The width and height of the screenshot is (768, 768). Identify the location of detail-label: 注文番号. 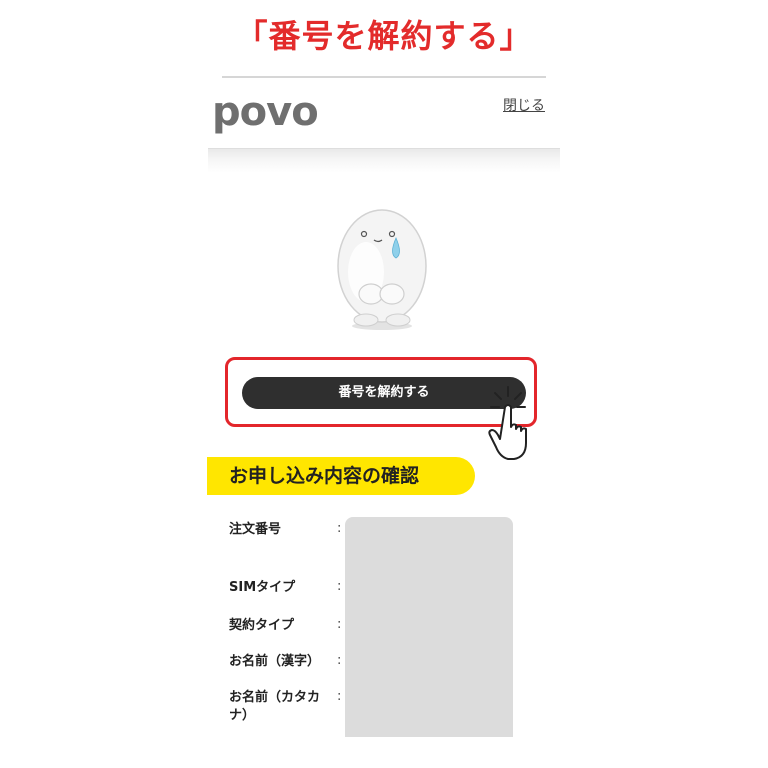
(255, 529).